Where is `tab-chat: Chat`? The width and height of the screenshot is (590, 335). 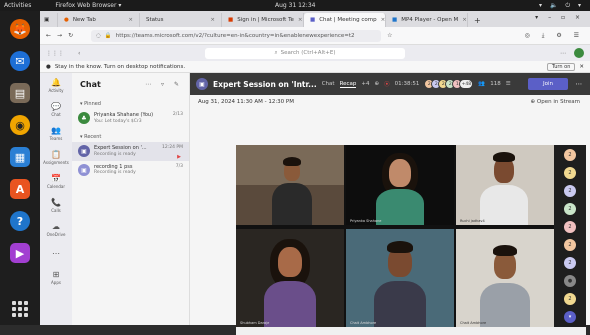 tab-chat: Chat is located at coordinates (328, 84).